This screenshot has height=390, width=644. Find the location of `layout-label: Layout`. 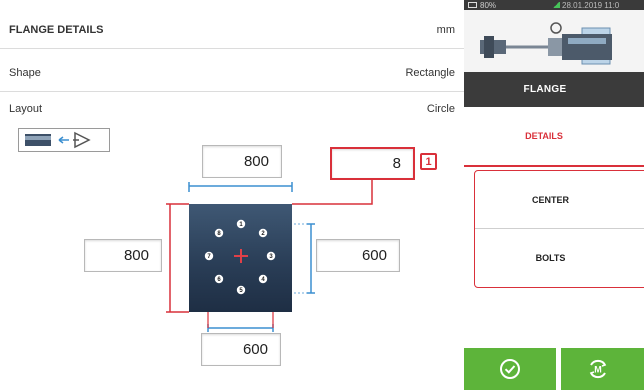

layout-label: Layout is located at coordinates (26, 109).